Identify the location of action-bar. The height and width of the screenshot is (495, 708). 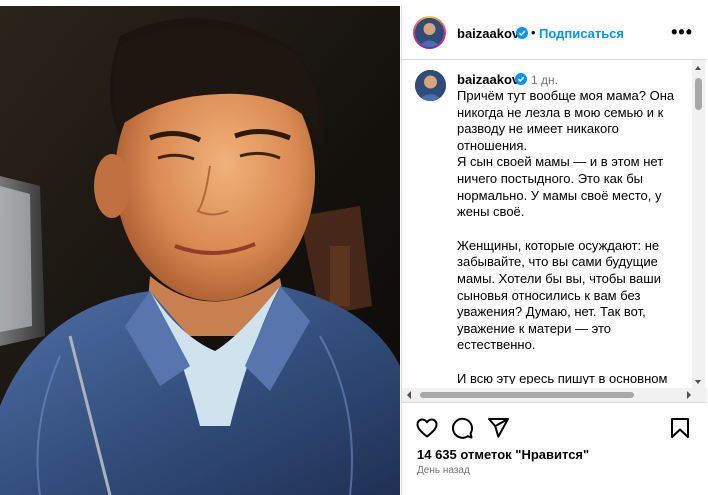
(554, 428).